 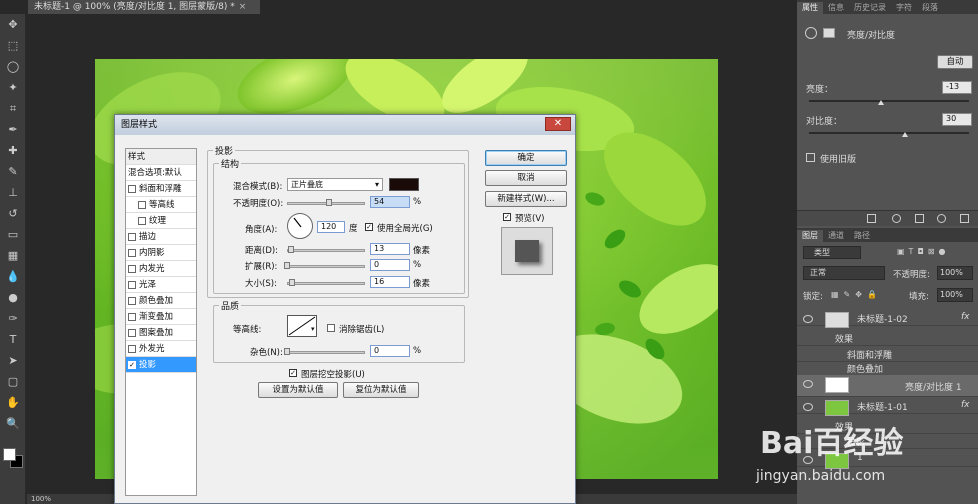 I want to click on stamp-icon: ⊥, so click(x=13, y=192).